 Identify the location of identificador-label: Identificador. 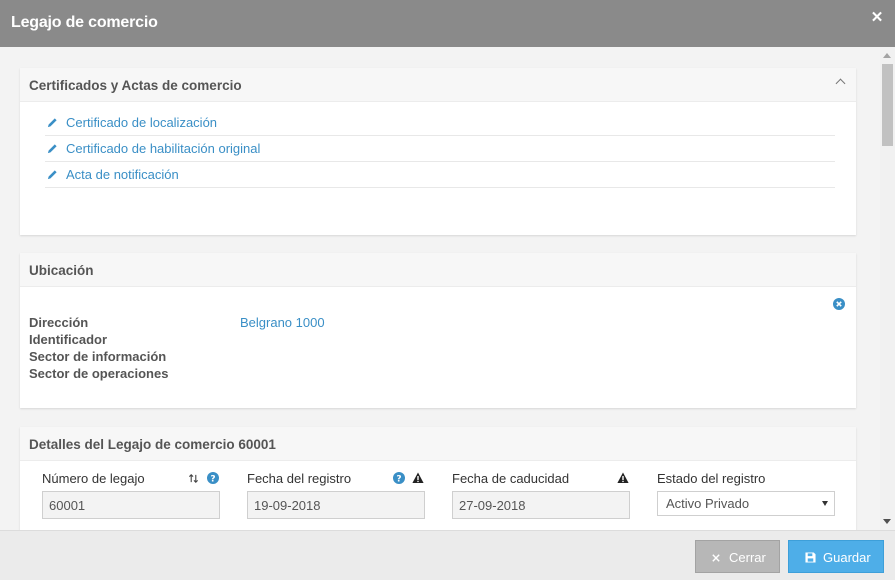
(68, 339).